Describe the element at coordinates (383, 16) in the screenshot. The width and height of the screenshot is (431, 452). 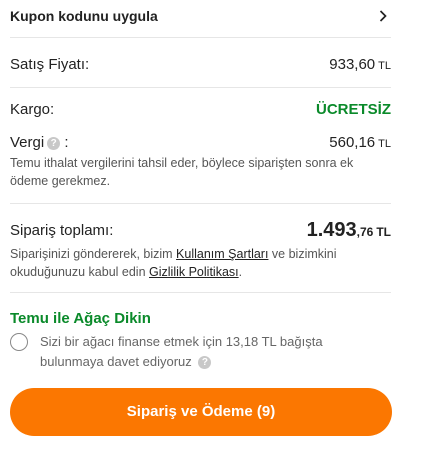
I see `chevron-right-icon` at that location.